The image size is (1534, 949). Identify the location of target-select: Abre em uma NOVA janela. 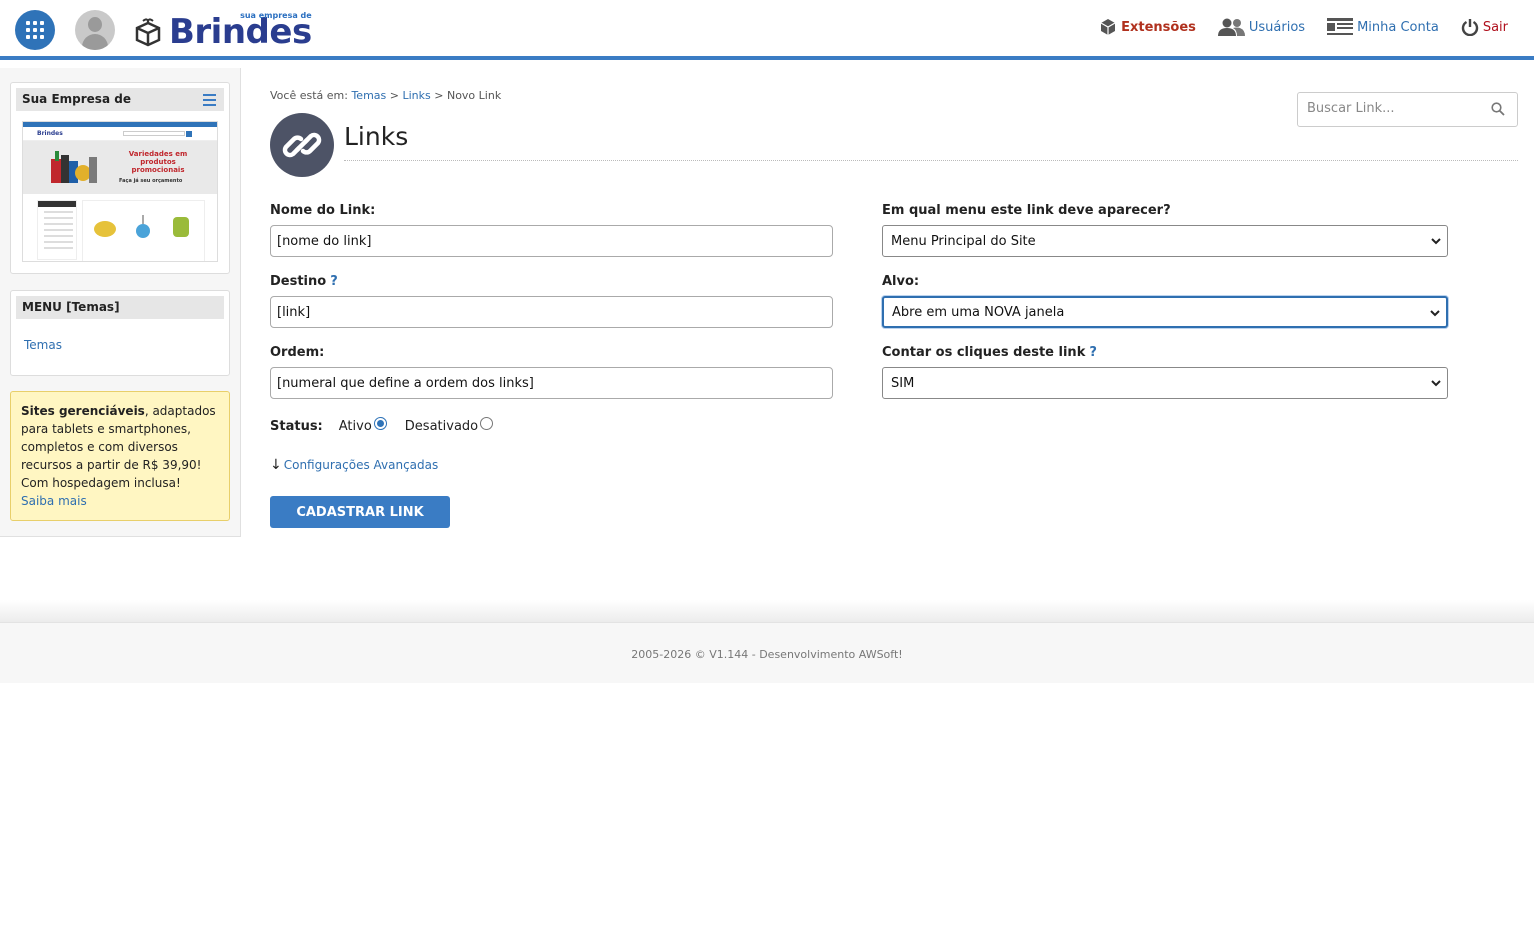
(1165, 312).